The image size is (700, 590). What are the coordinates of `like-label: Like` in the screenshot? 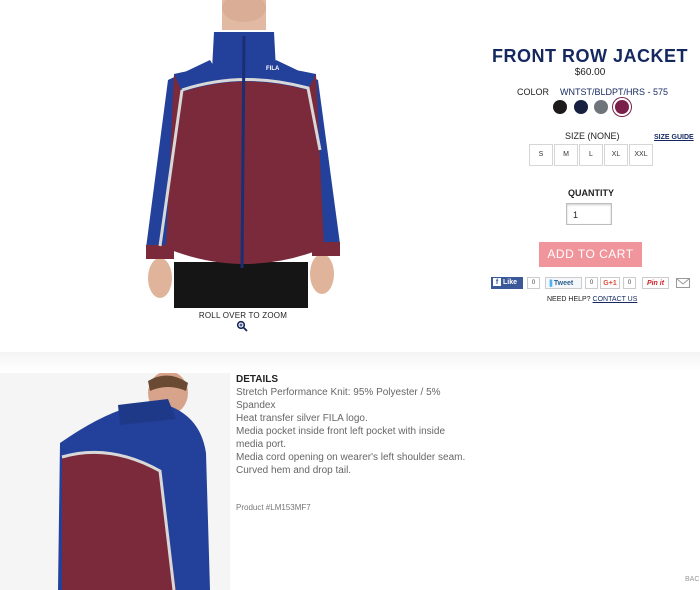 It's located at (510, 282).